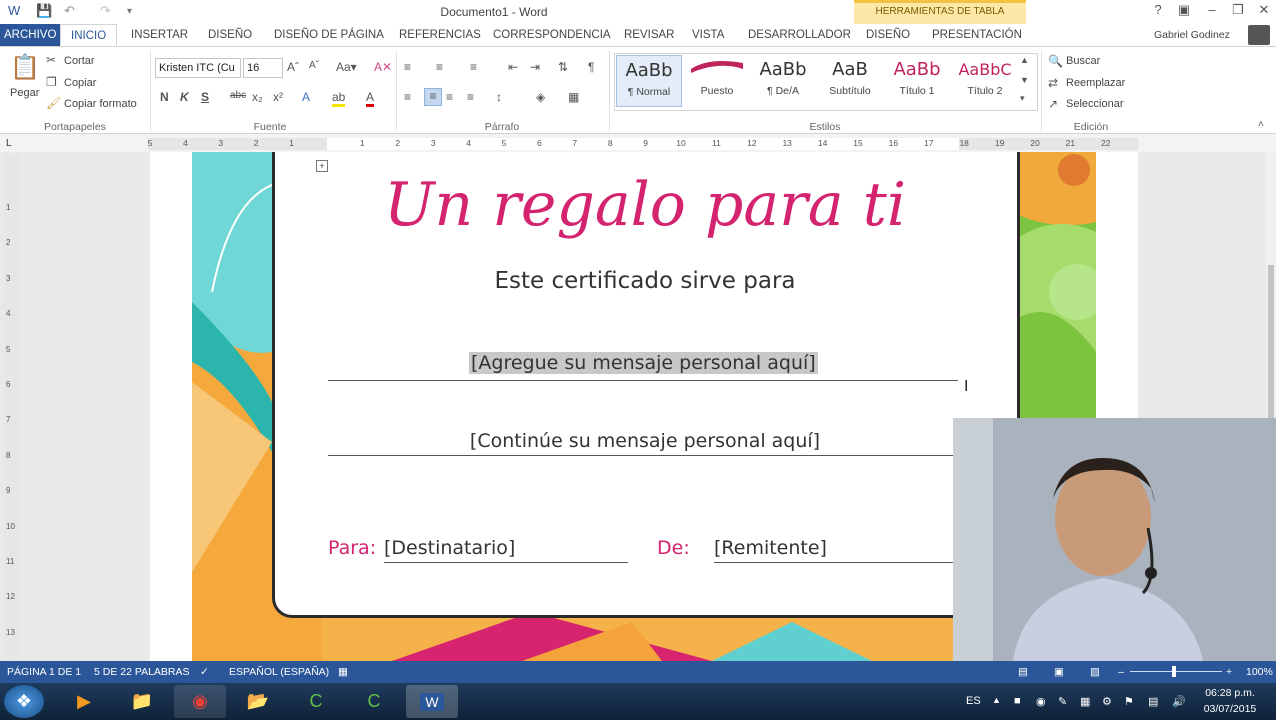 The height and width of the screenshot is (720, 1276). What do you see at coordinates (142, 701) in the screenshot?
I see `file-explorer-icon: 📁` at bounding box center [142, 701].